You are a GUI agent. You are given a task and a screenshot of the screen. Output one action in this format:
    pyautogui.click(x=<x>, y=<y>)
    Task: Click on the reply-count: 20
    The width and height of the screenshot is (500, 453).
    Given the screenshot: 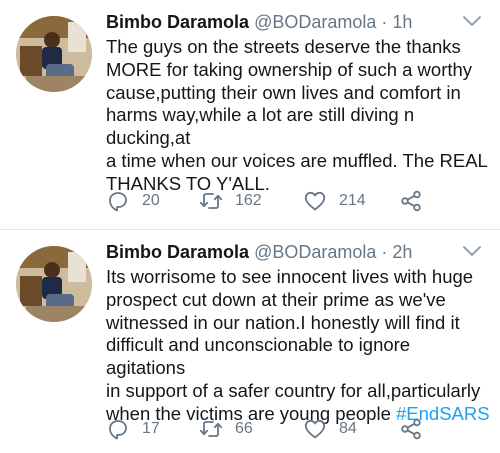 What is the action you would take?
    pyautogui.click(x=151, y=200)
    